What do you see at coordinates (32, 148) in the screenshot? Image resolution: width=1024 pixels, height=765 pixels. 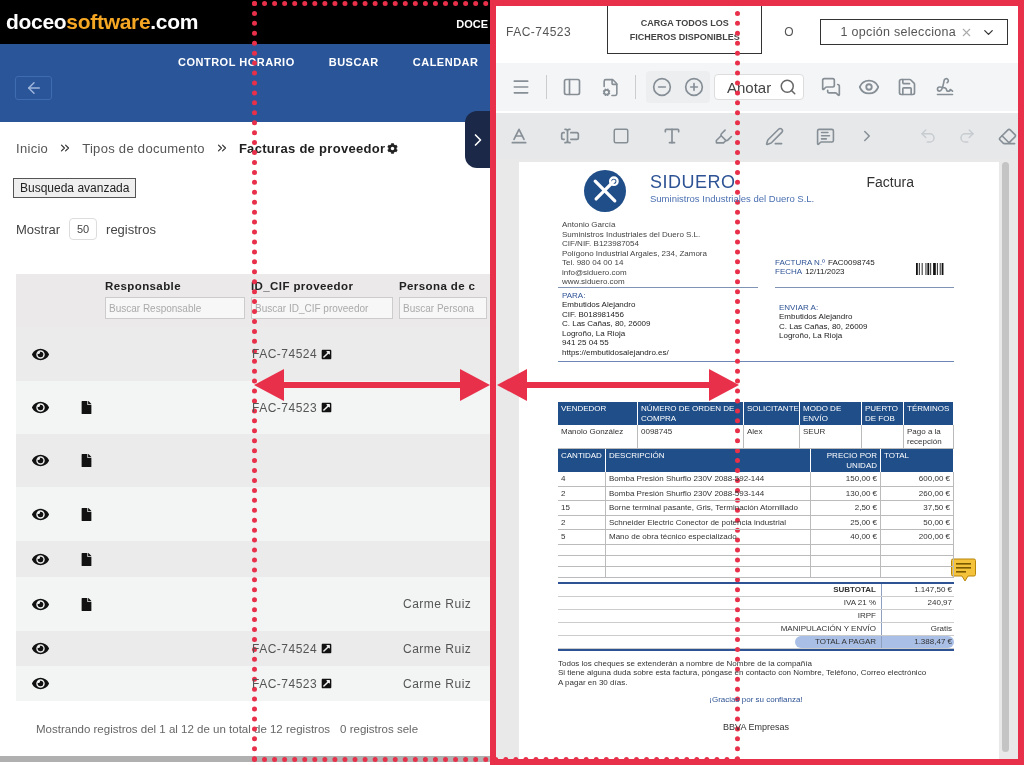 I see `breadcrumb-link: Inicio` at bounding box center [32, 148].